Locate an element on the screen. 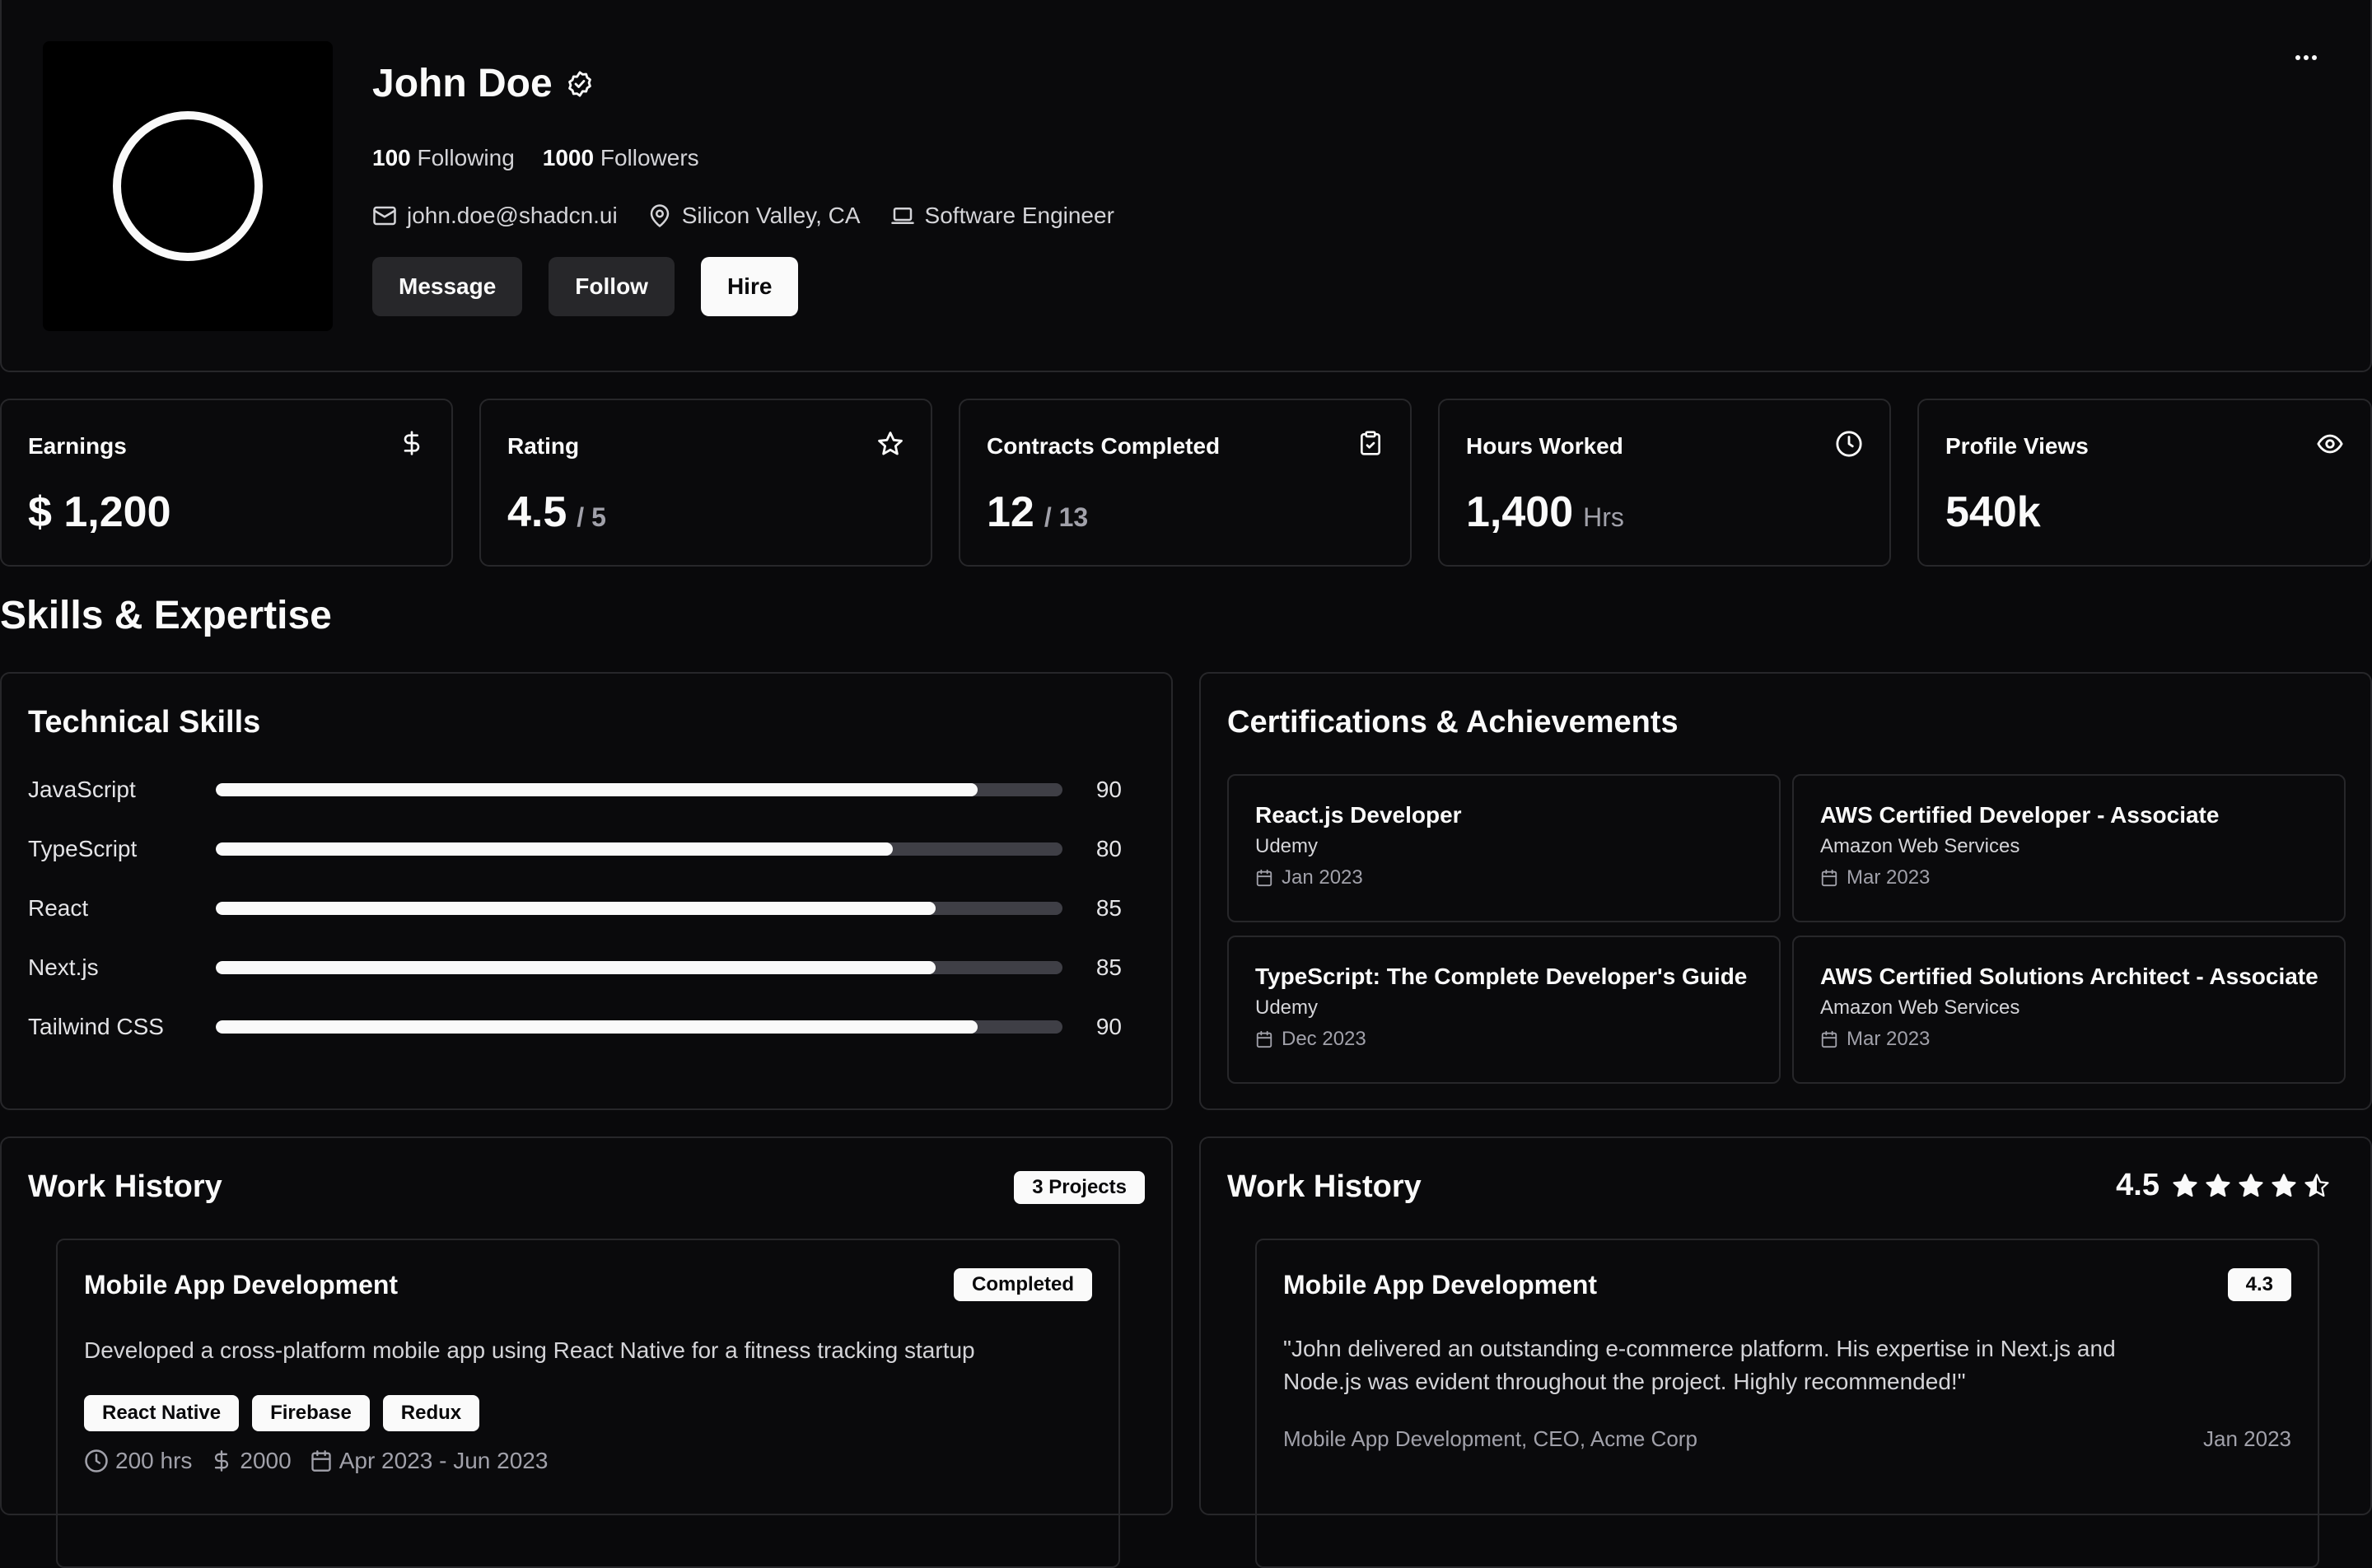 The height and width of the screenshot is (1568, 2372). skill-name: Next.js is located at coordinates (63, 967).